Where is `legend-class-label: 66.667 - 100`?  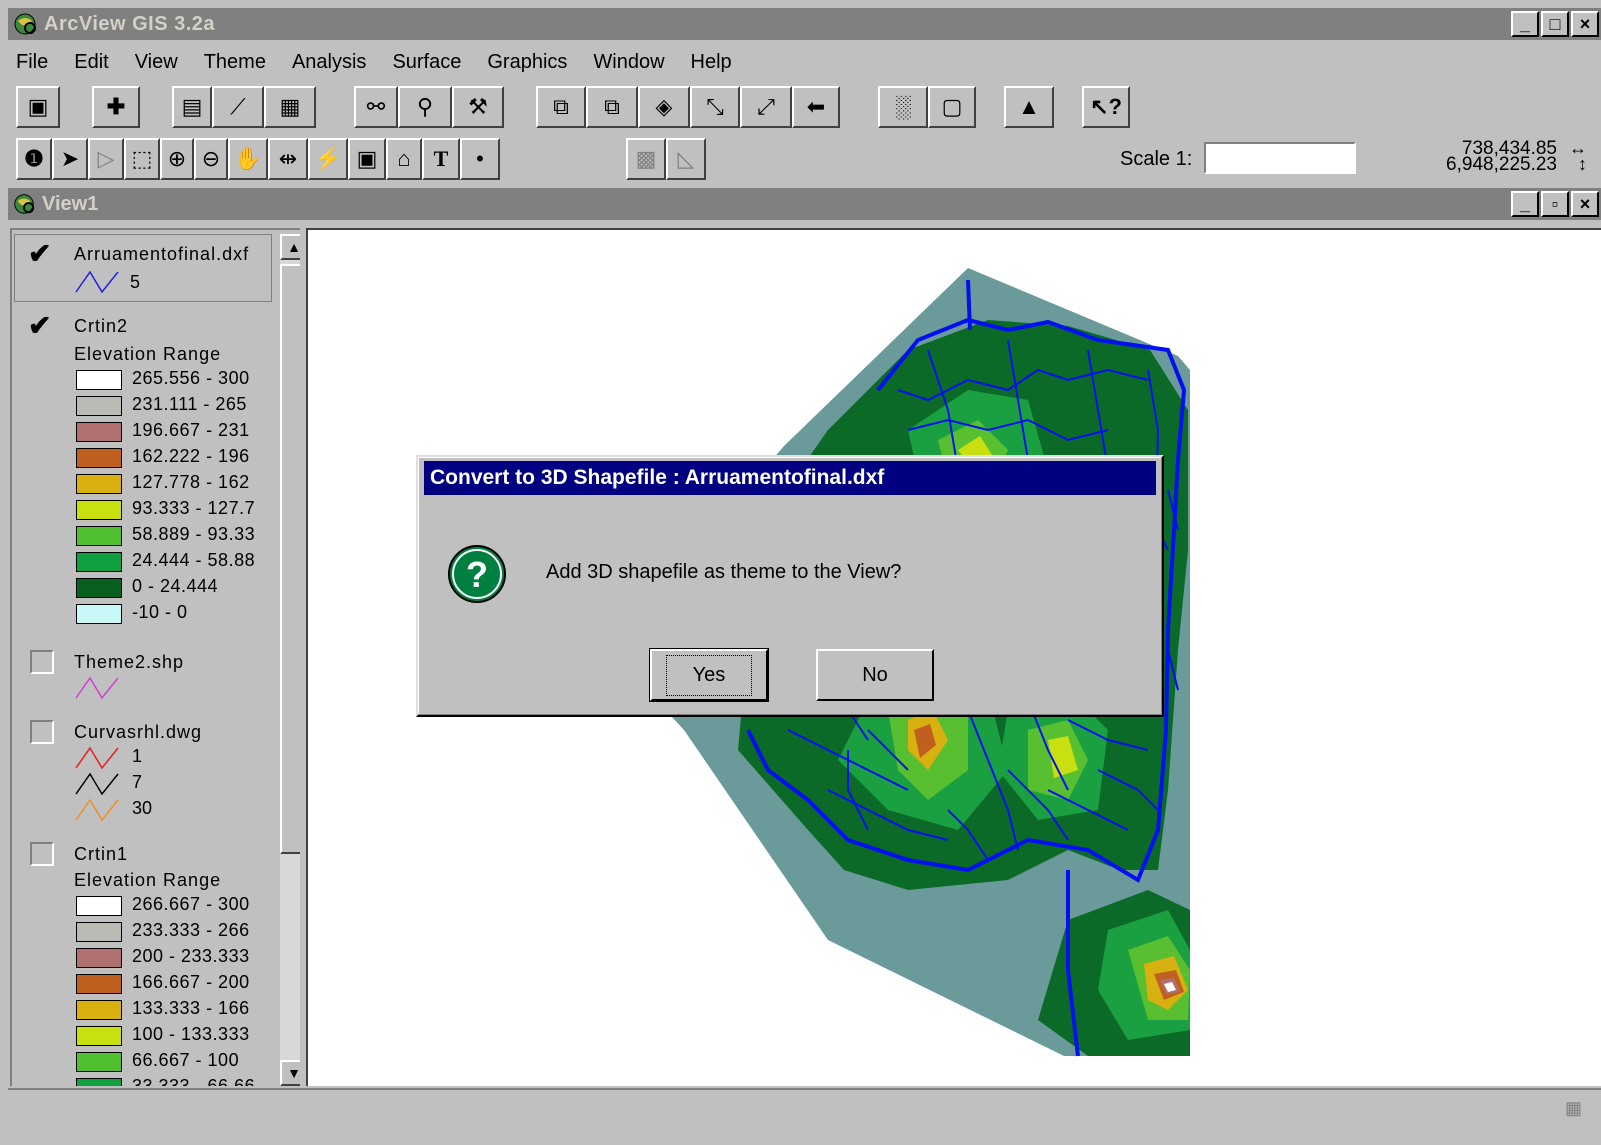 legend-class-label: 66.667 - 100 is located at coordinates (186, 1060).